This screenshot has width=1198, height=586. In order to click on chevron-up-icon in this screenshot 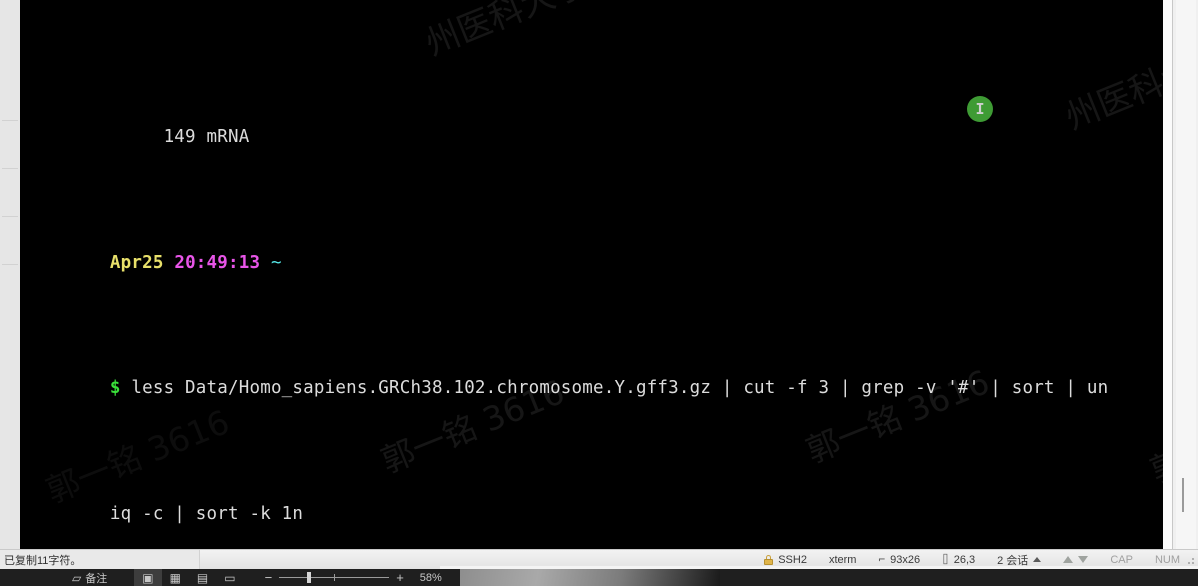, I will do `click(1037, 559)`.